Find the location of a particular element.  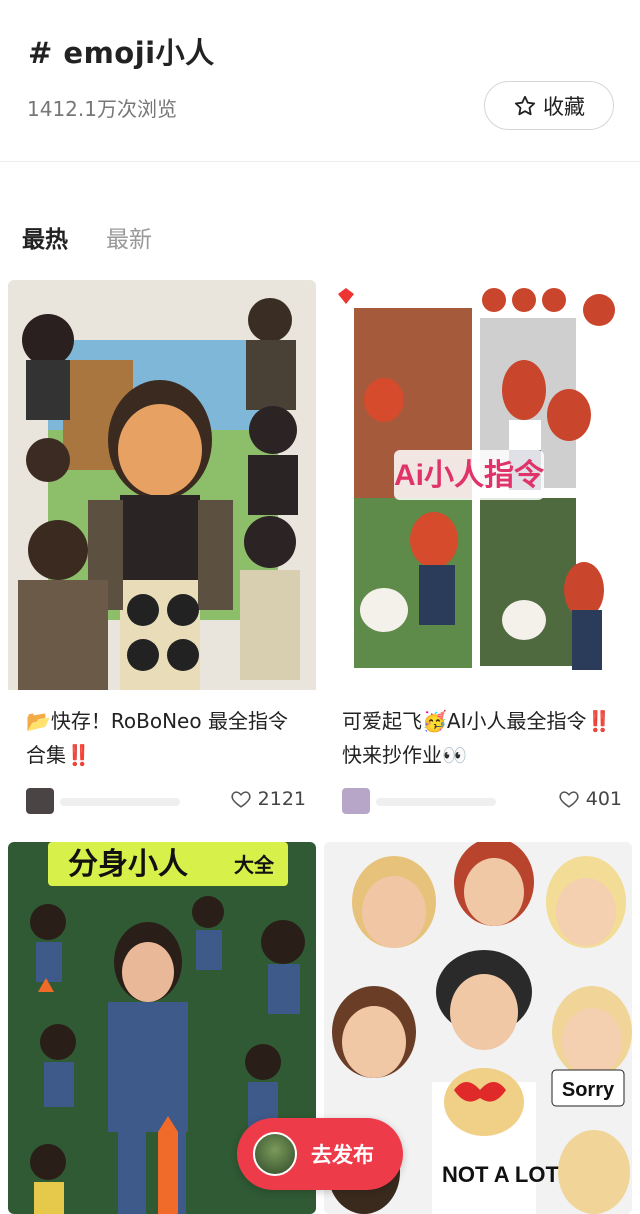

publish-thumbnail is located at coordinates (275, 1154).